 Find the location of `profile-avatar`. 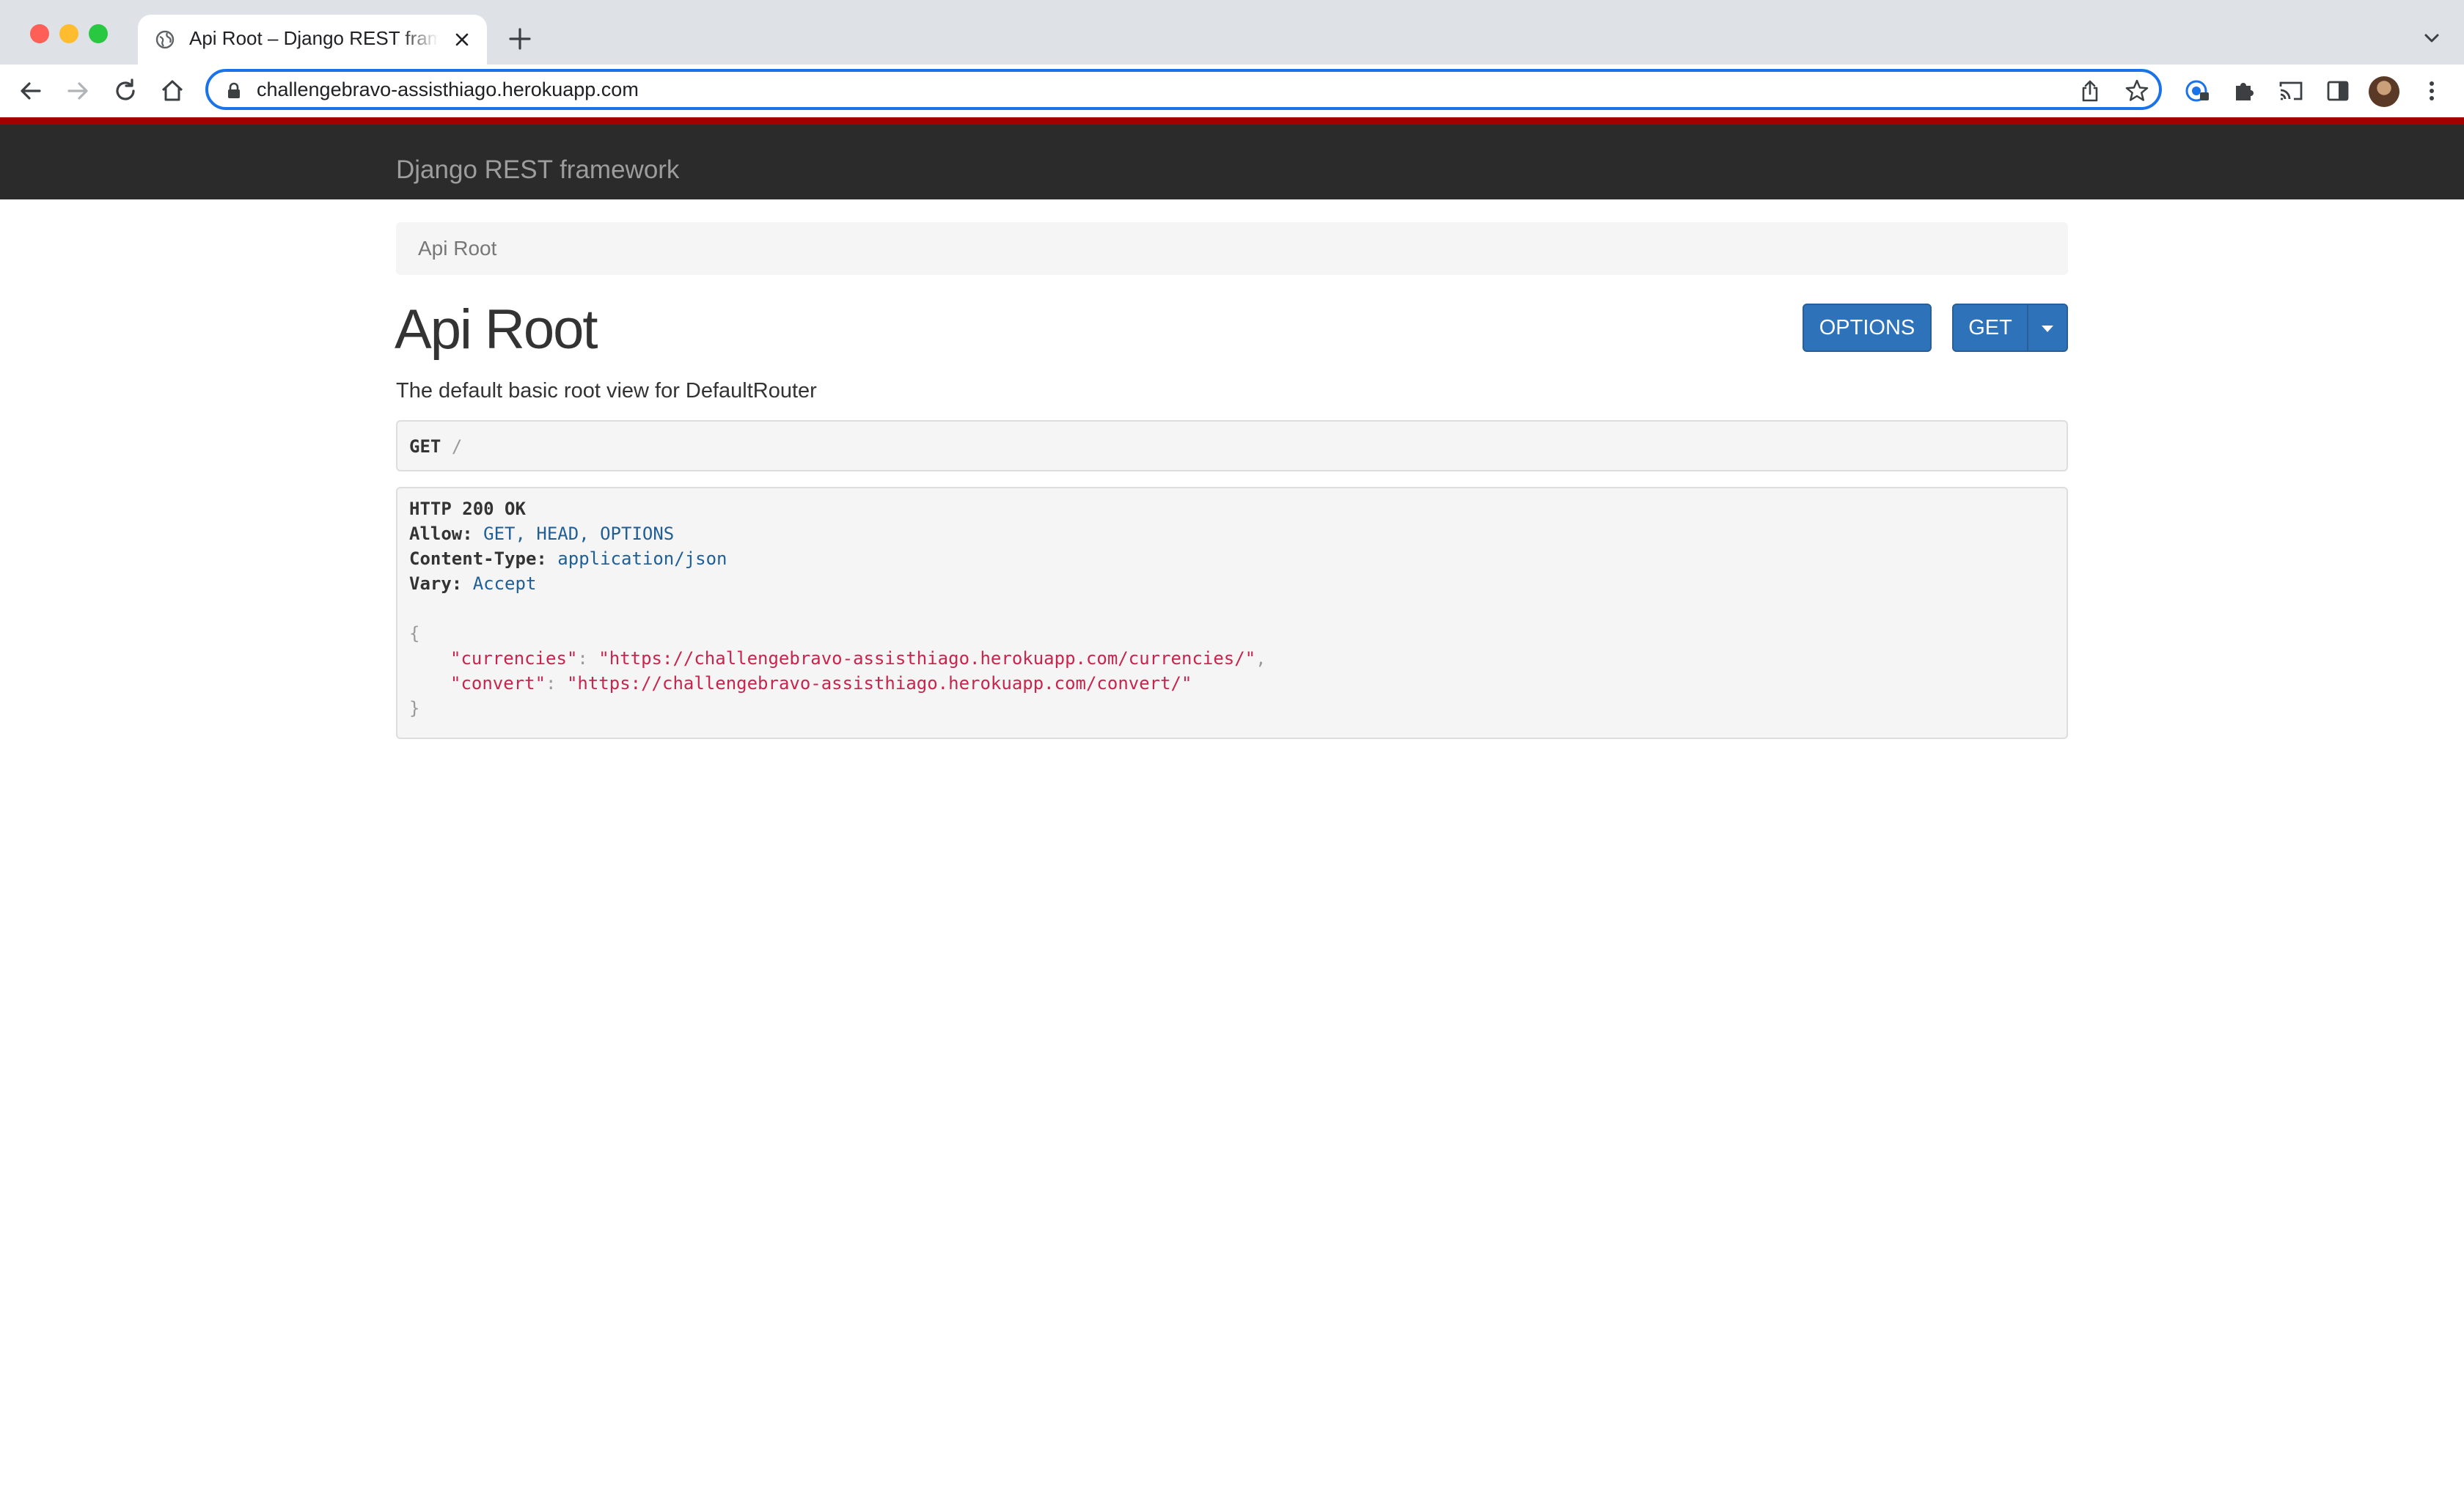

profile-avatar is located at coordinates (2384, 91).